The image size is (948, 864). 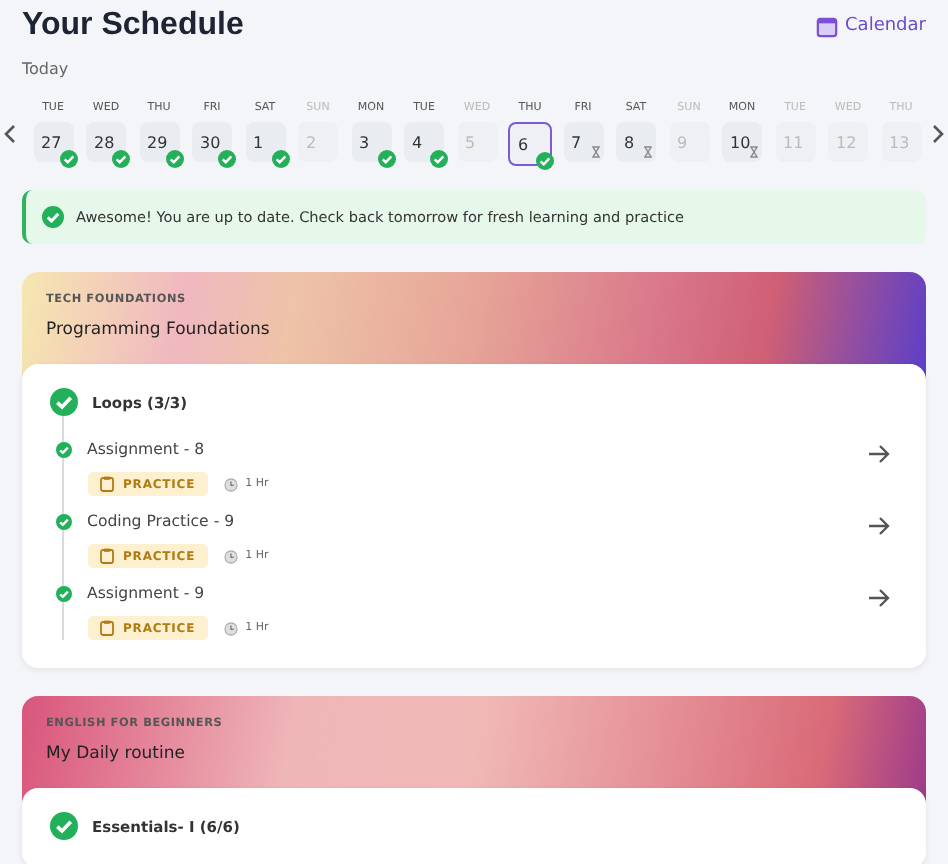 What do you see at coordinates (133, 26) in the screenshot?
I see `page-title: Your Schedule` at bounding box center [133, 26].